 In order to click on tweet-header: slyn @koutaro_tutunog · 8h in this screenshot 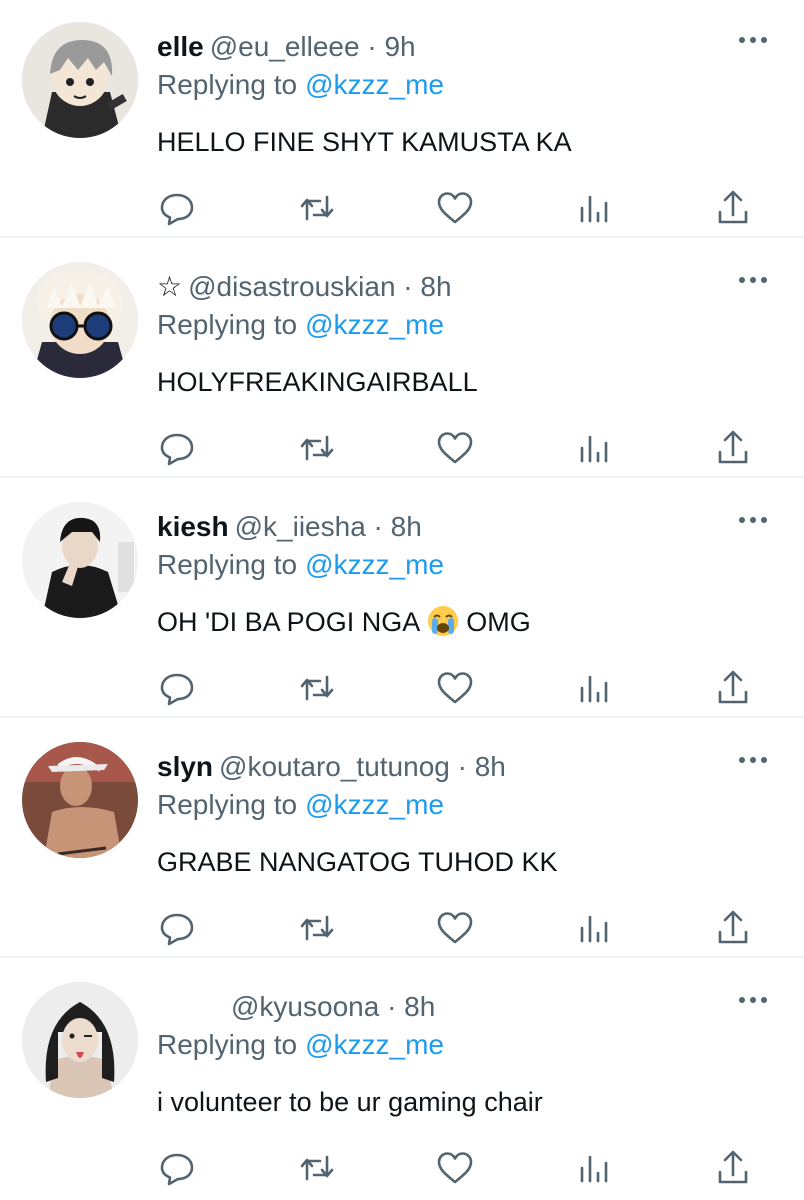, I will do `click(331, 767)`.